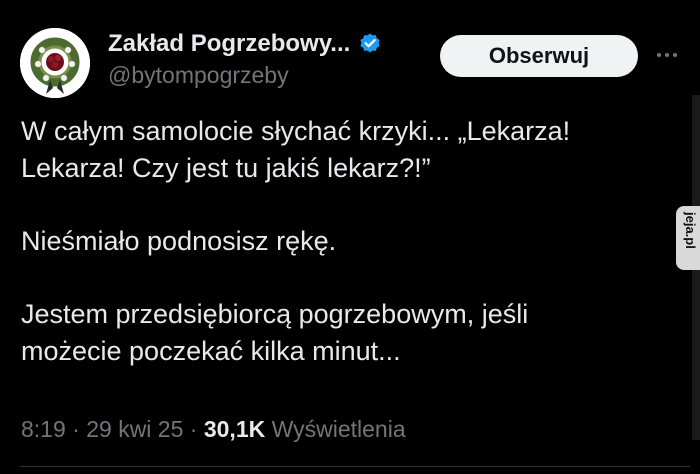  What do you see at coordinates (226, 168) in the screenshot?
I see `tweet-line-2: Lekarza! Czy jest tu jakiś lekarz?!”` at bounding box center [226, 168].